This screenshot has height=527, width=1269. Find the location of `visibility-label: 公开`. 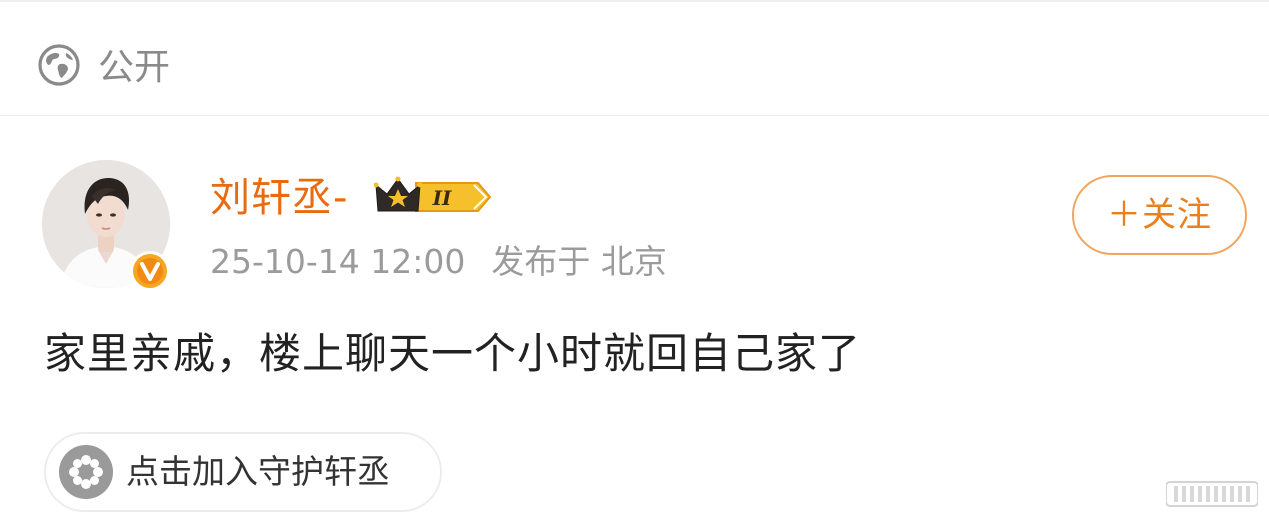

visibility-label: 公开 is located at coordinates (134, 67).